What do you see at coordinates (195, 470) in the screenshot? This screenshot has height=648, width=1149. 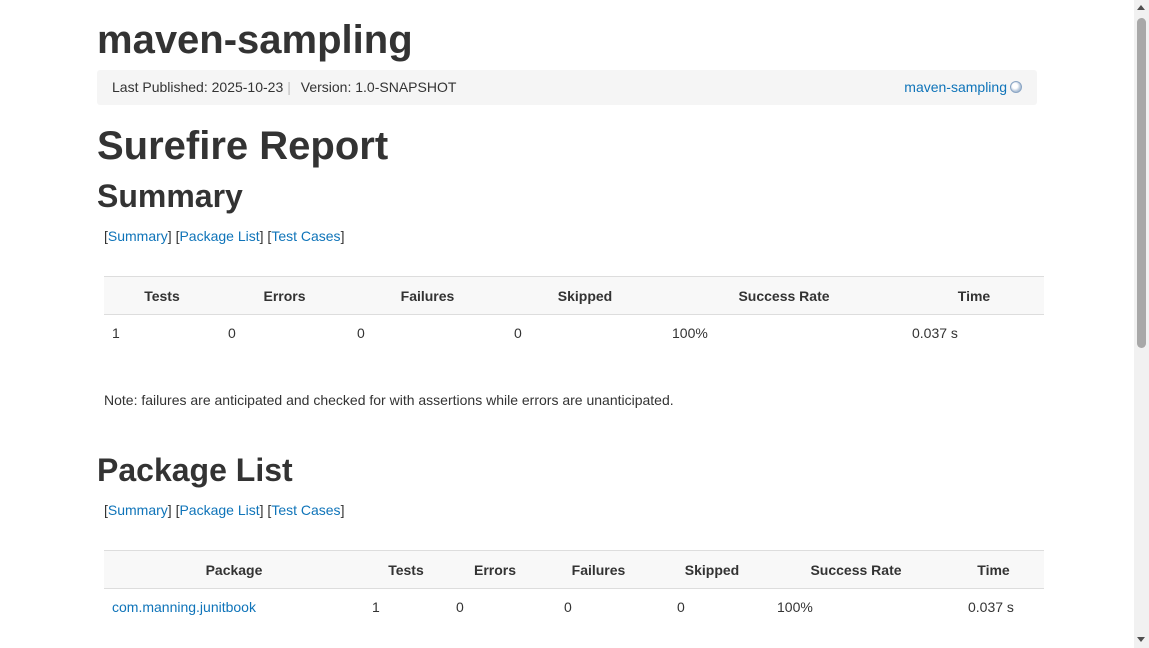 I see `package-list-heading: Package List` at bounding box center [195, 470].